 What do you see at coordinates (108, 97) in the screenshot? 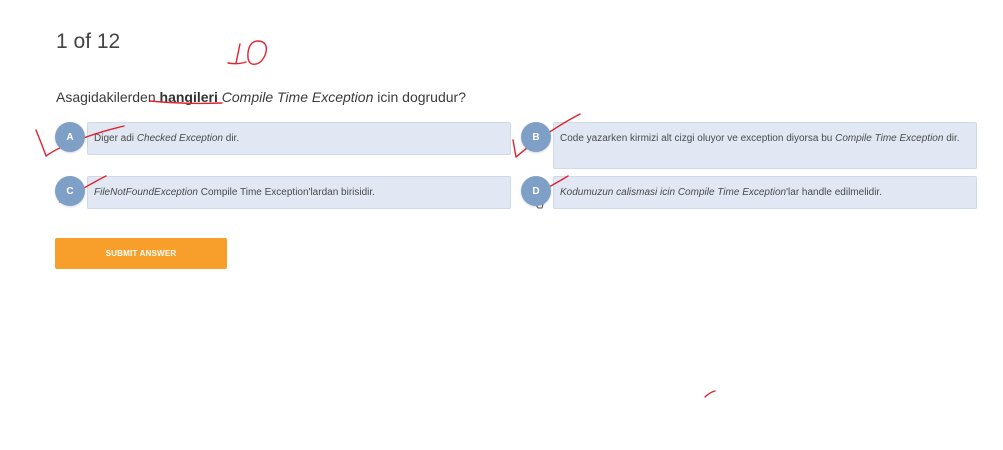
I see `question-prefix: Asagidakilerden` at bounding box center [108, 97].